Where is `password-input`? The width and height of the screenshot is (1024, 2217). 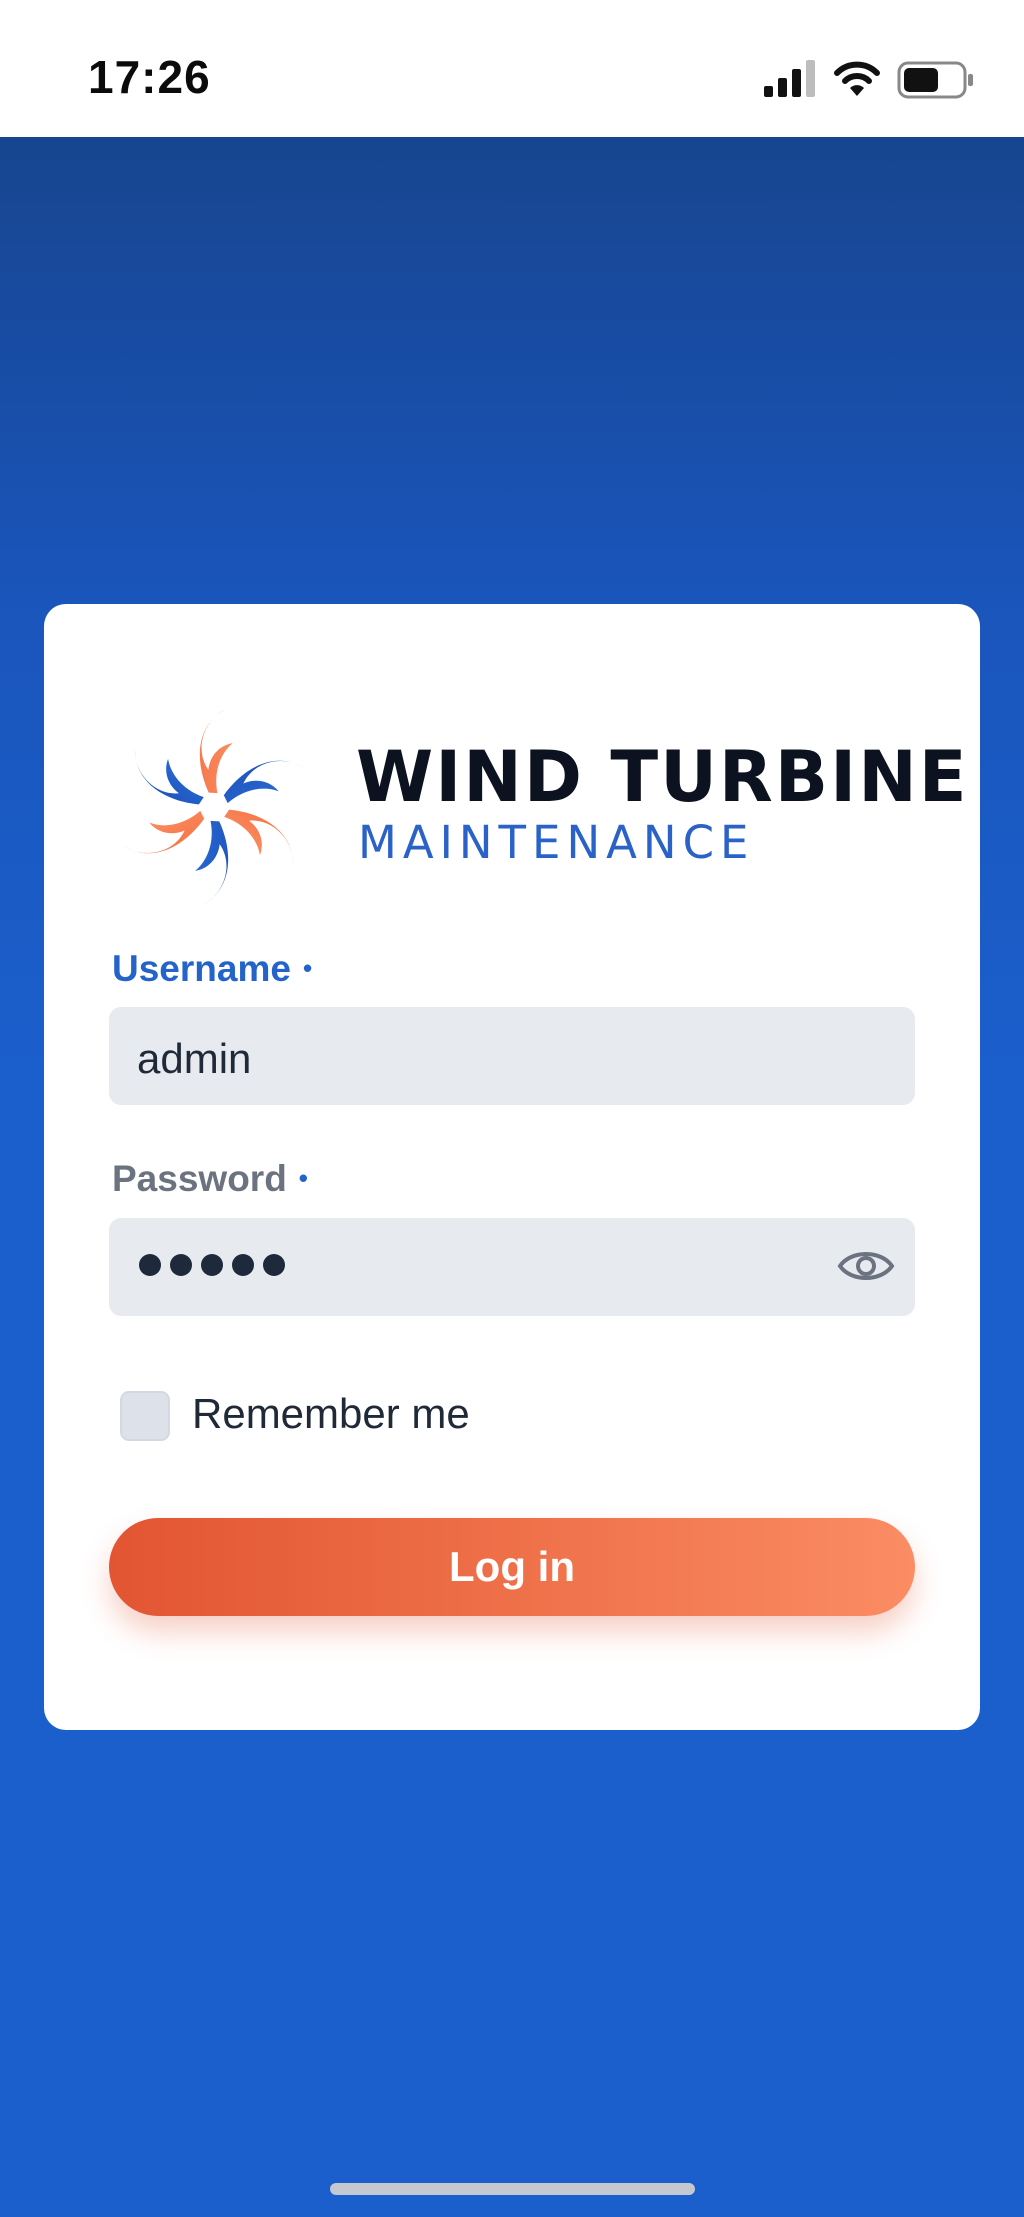
password-input is located at coordinates (512, 1267).